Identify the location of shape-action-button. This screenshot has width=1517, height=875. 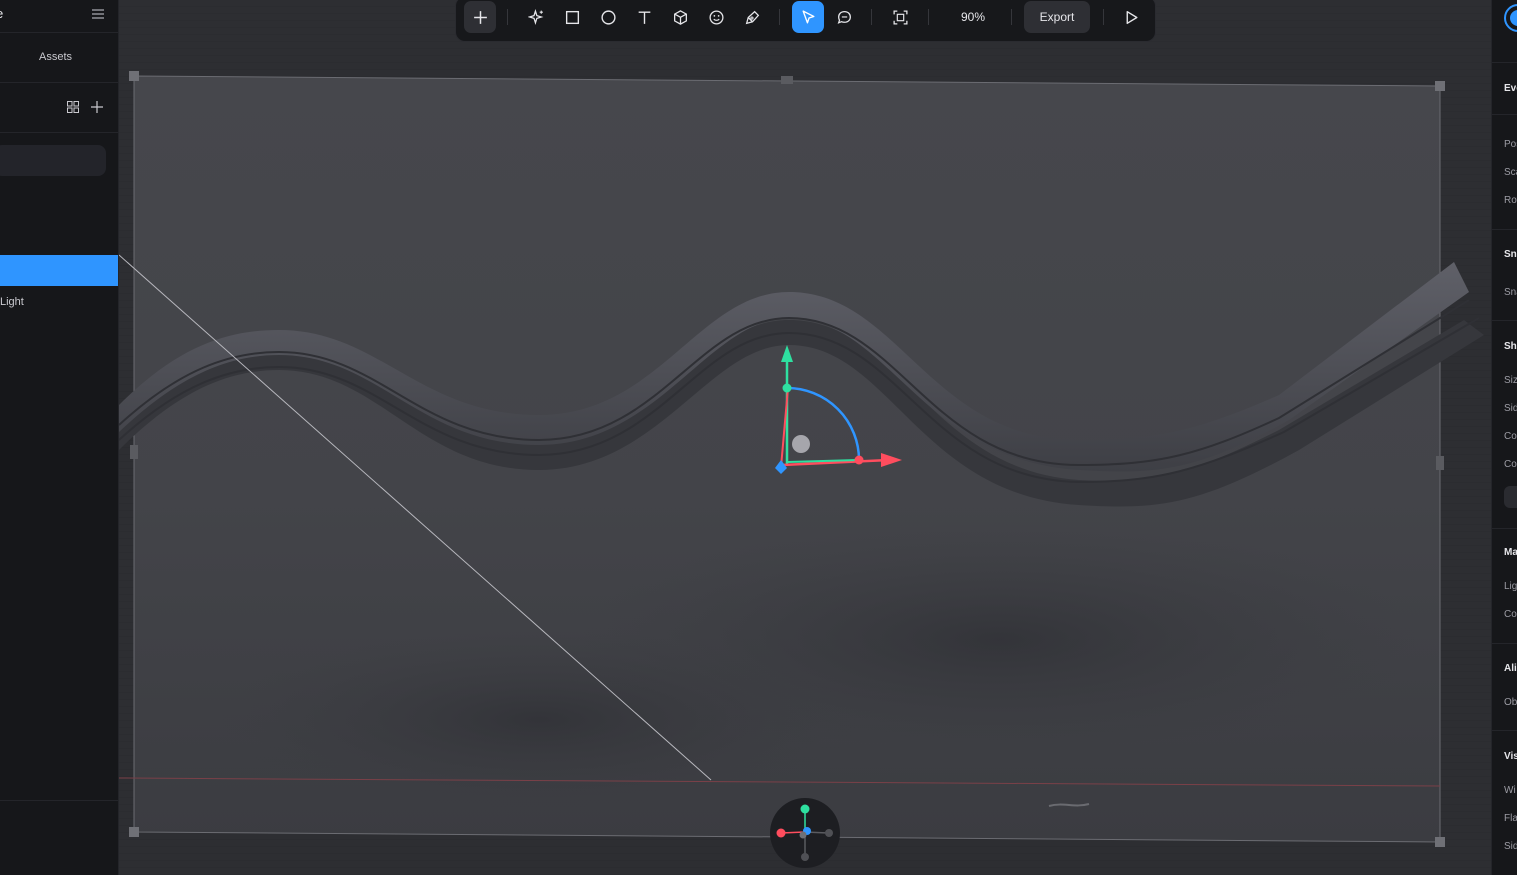
(1510, 497).